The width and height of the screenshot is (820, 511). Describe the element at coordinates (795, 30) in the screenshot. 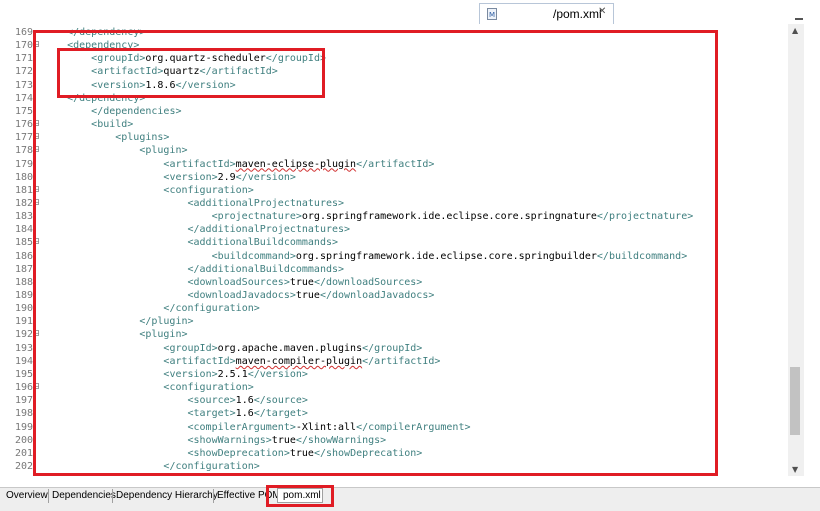

I see `scroll-up-arrow-icon: ▲` at that location.